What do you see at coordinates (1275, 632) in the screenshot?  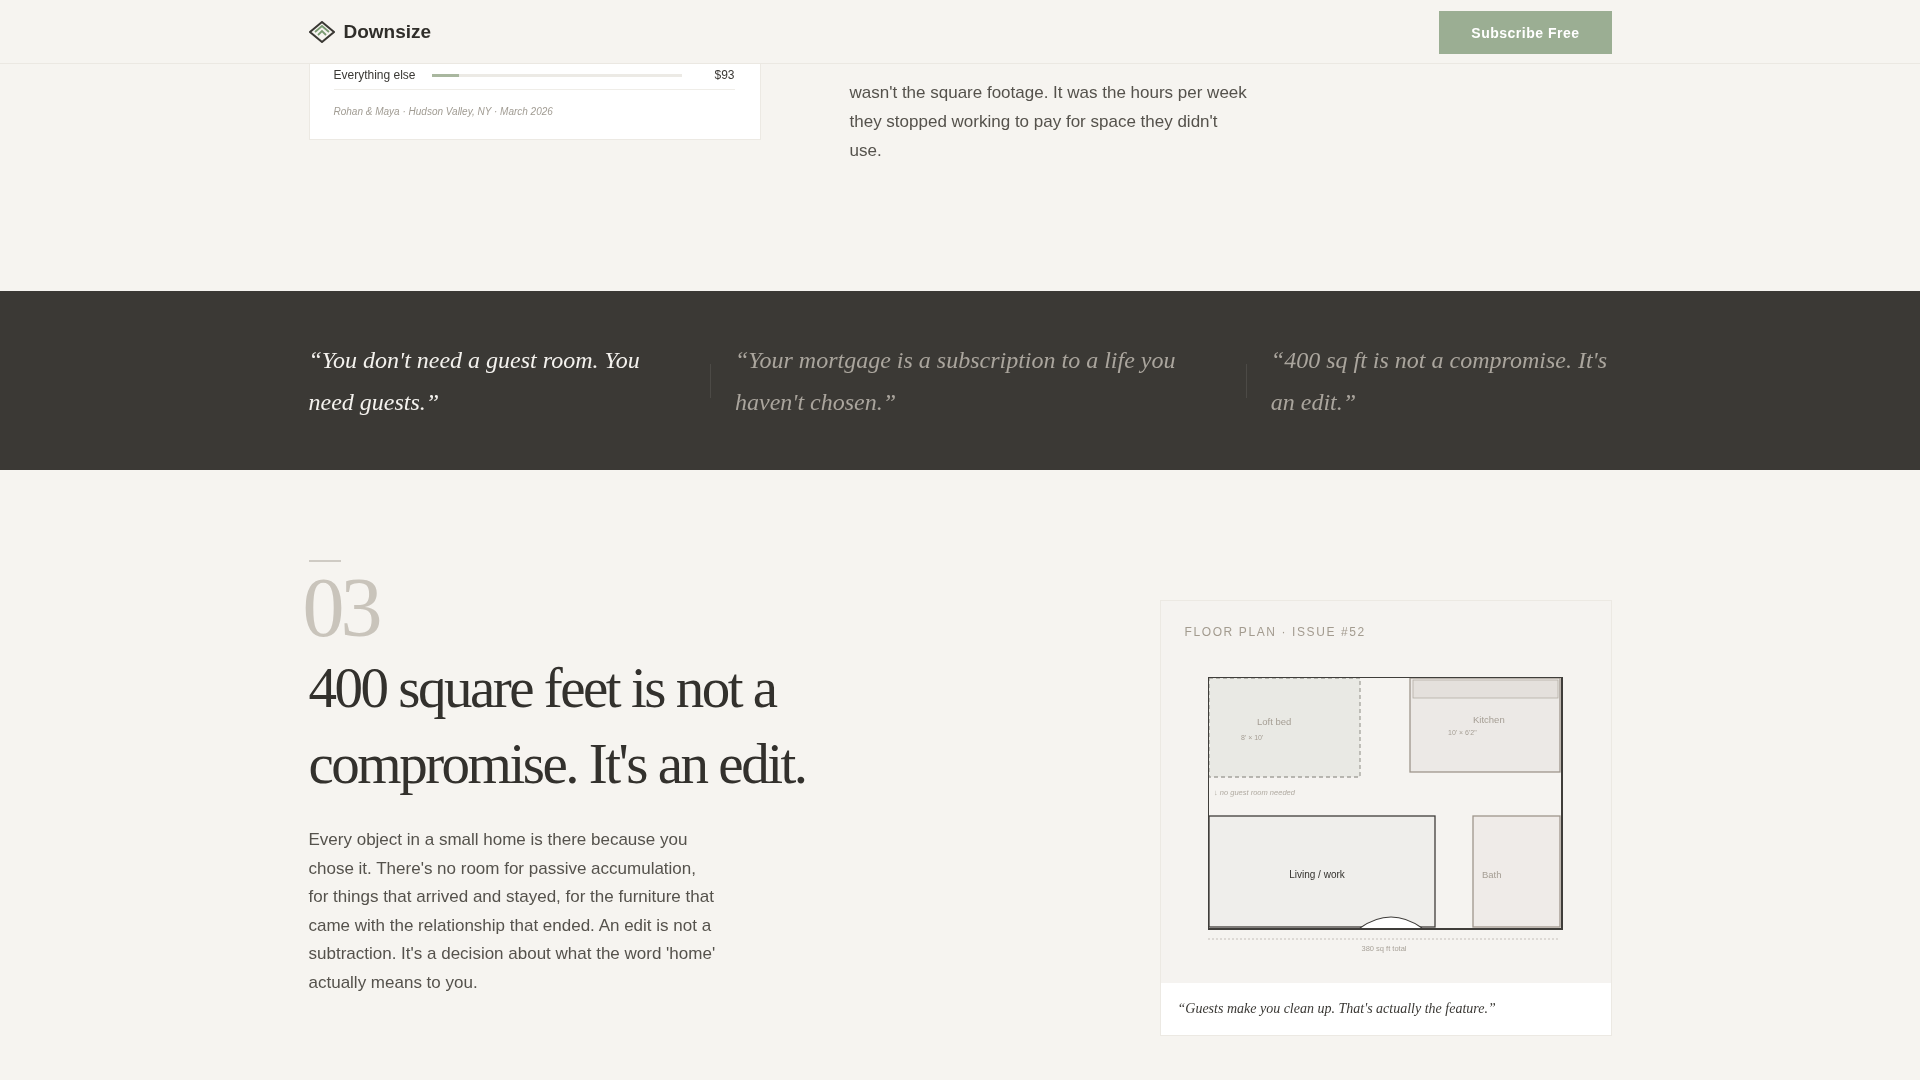 I see `floor-plan-label: FLOOR PLAN · ISSUE #52` at bounding box center [1275, 632].